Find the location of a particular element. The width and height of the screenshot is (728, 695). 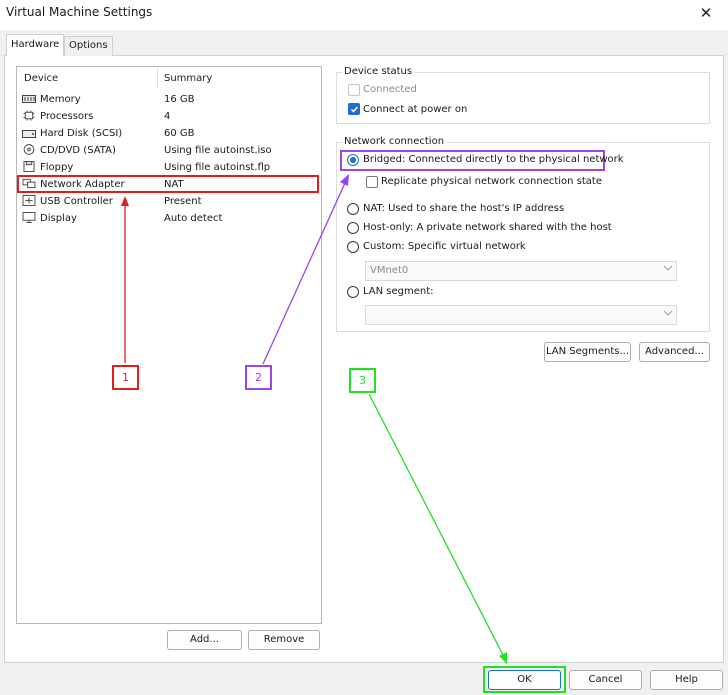

purple-arrow-head is located at coordinates (344, 180).